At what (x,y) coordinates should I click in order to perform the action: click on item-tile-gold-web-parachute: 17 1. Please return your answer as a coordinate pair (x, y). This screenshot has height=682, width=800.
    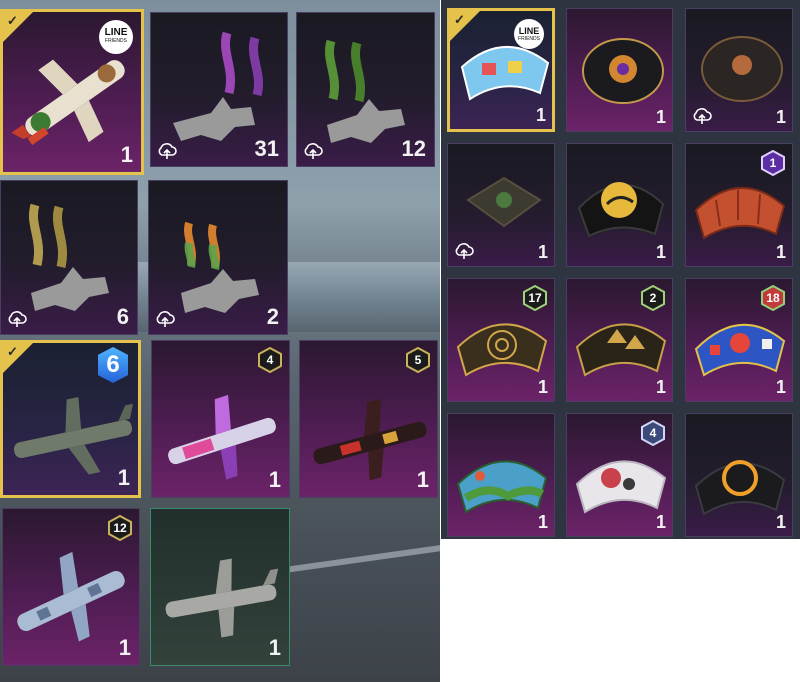
    Looking at the image, I should click on (501, 340).